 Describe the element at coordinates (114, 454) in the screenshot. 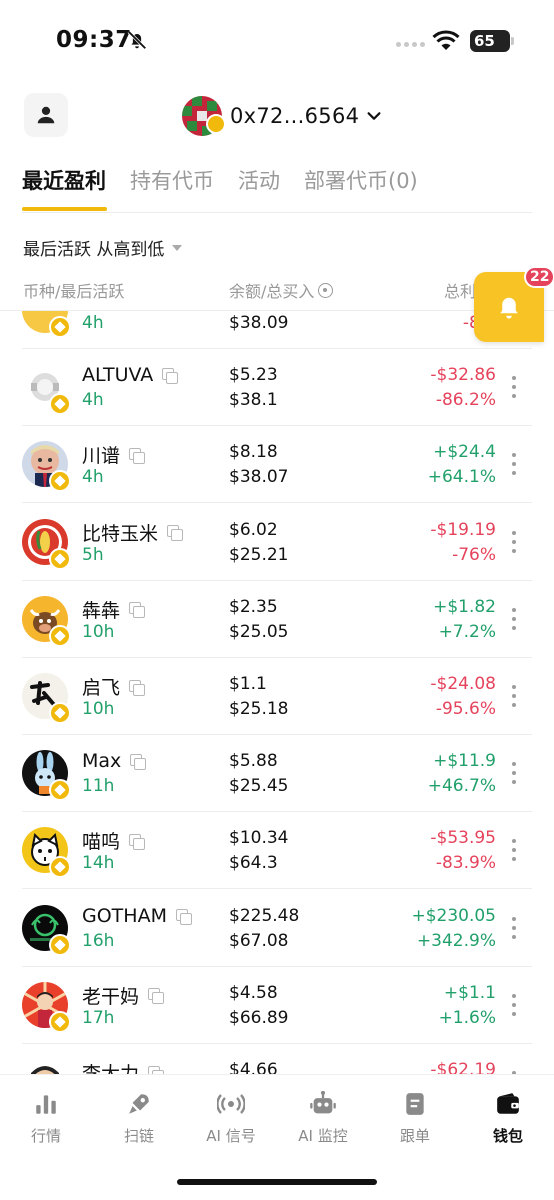

I see `token-name: 川谱` at that location.